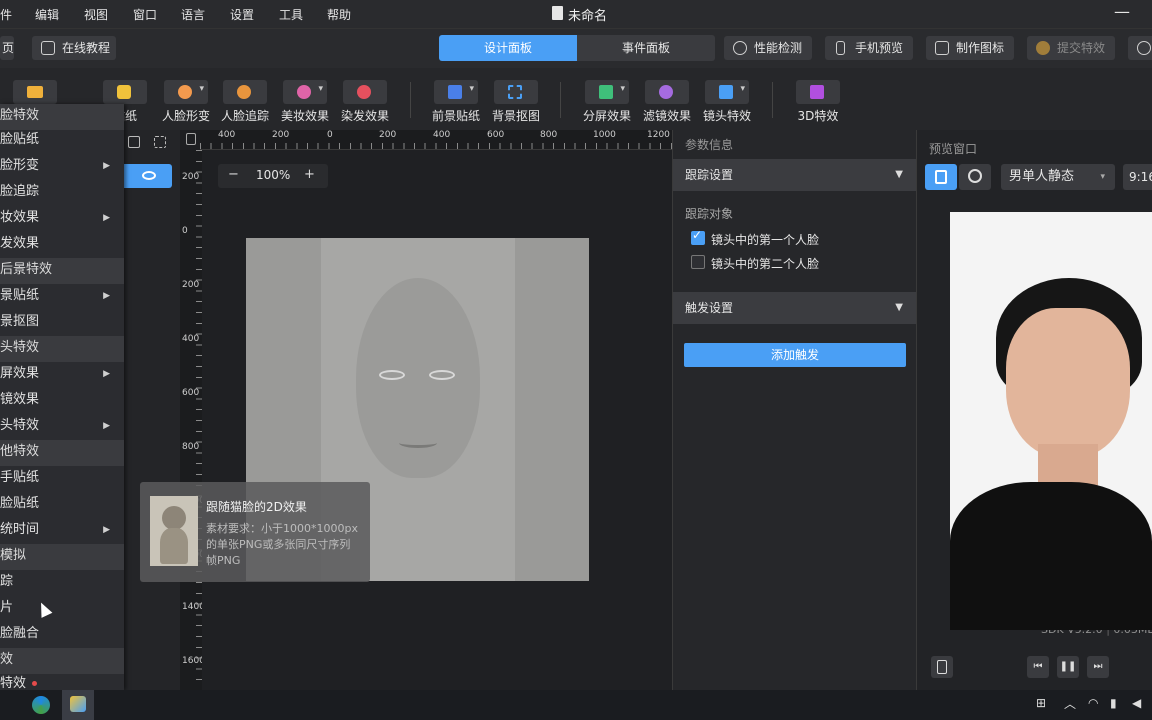 This screenshot has width=1152, height=720. I want to click on zoom-in-button: +, so click(309, 174).